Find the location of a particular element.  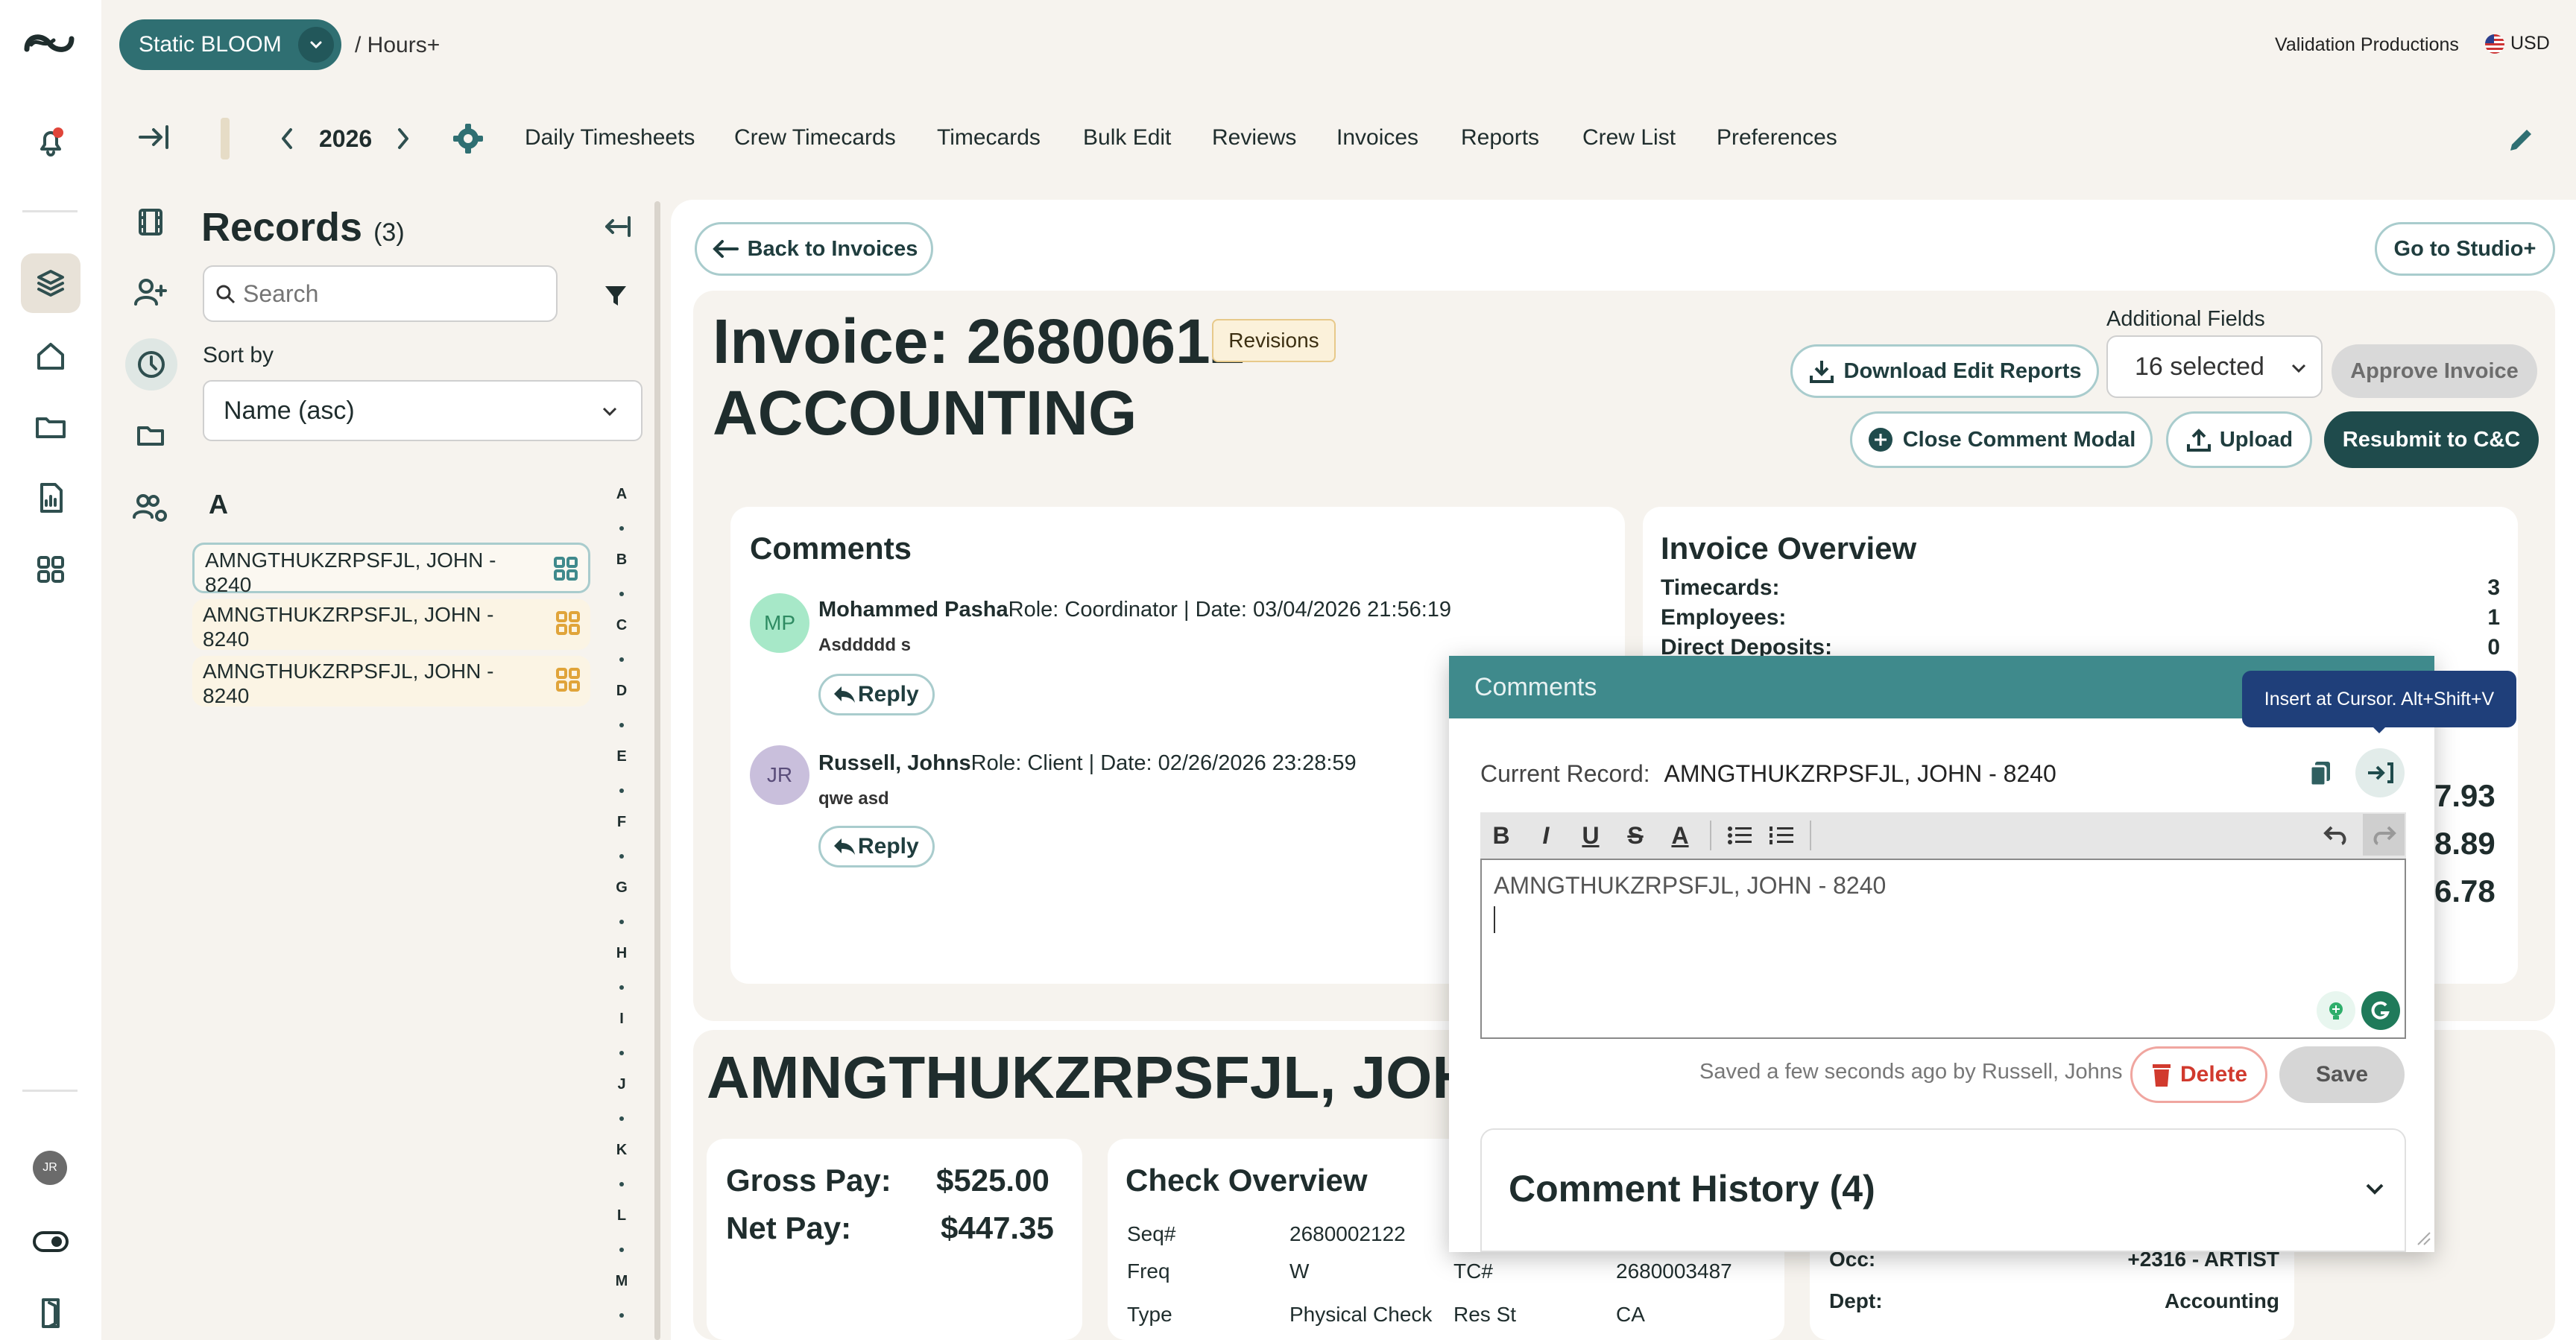

folder-icon is located at coordinates (50, 426).